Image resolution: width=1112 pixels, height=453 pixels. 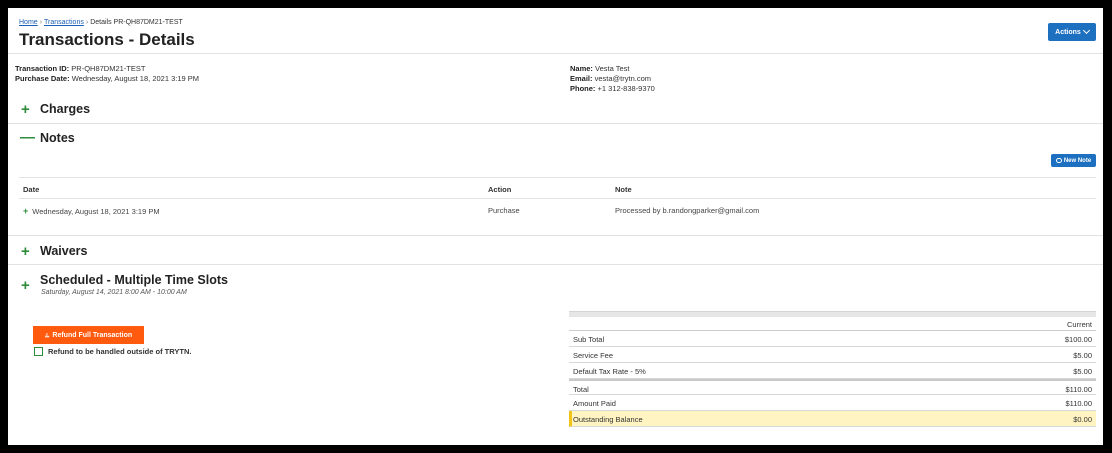 What do you see at coordinates (500, 189) in the screenshot?
I see `column-header-action: Action` at bounding box center [500, 189].